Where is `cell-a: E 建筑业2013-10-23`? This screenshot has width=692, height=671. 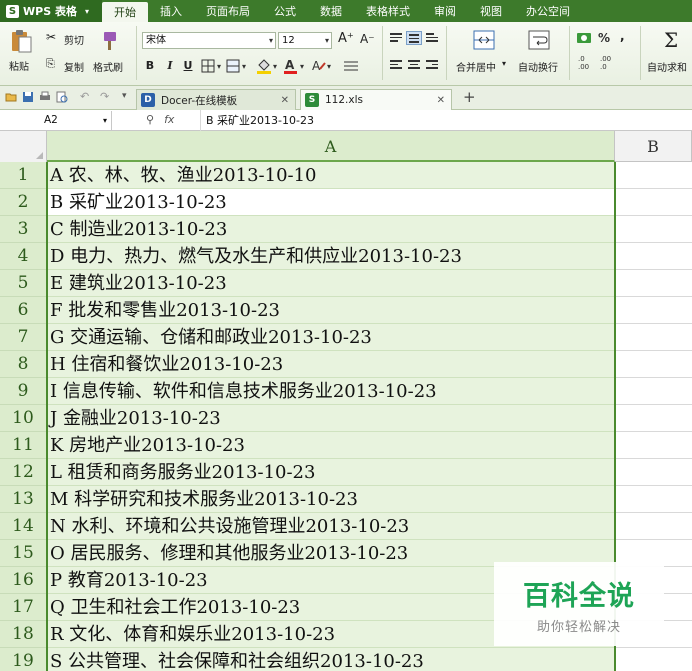
cell-a: E 建筑业2013-10-23 is located at coordinates (331, 283).